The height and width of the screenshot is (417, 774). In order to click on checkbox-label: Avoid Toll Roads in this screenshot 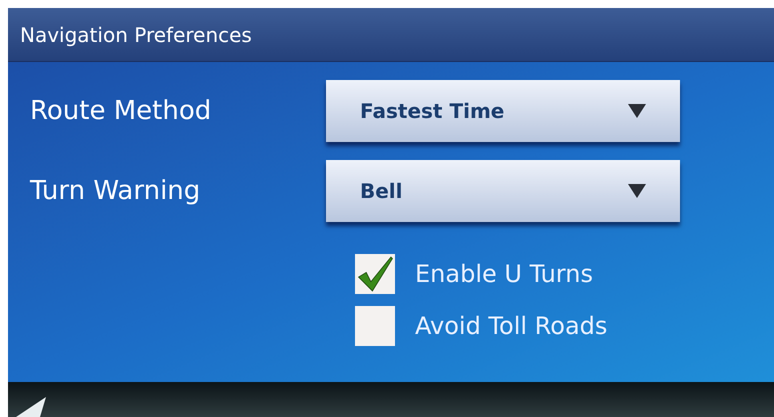, I will do `click(511, 326)`.